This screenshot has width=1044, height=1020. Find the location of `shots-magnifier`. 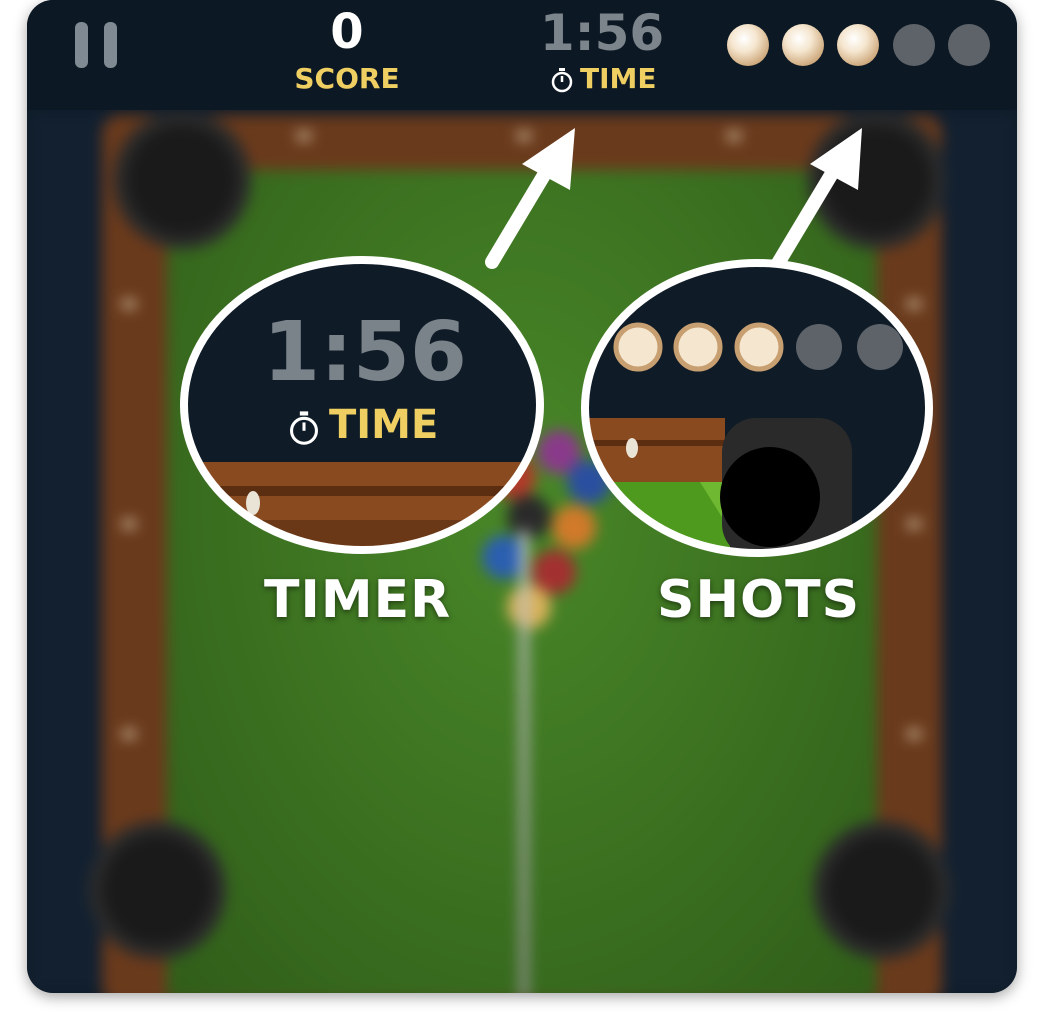

shots-magnifier is located at coordinates (757, 408).